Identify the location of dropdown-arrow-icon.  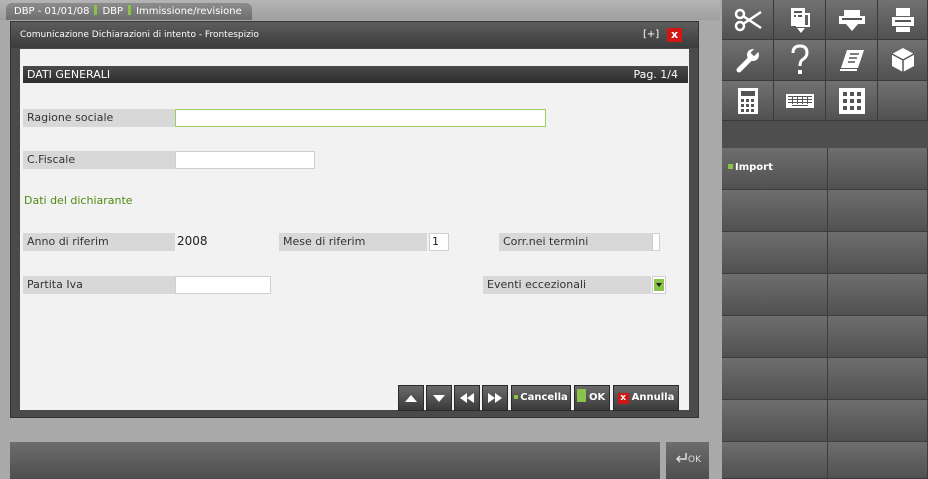
(659, 285).